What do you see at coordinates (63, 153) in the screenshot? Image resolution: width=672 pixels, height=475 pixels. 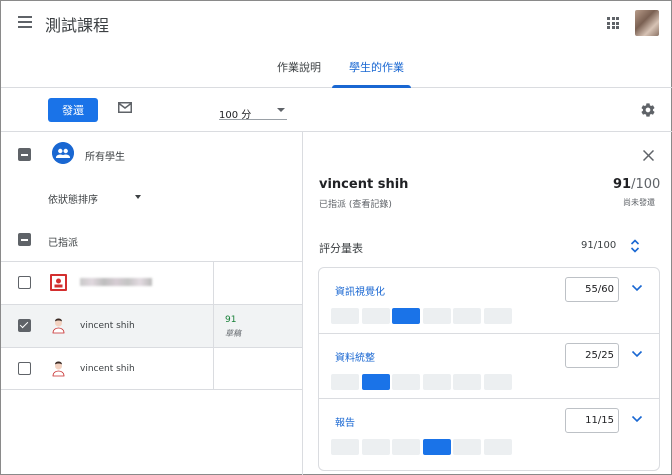 I see `people-icon` at bounding box center [63, 153].